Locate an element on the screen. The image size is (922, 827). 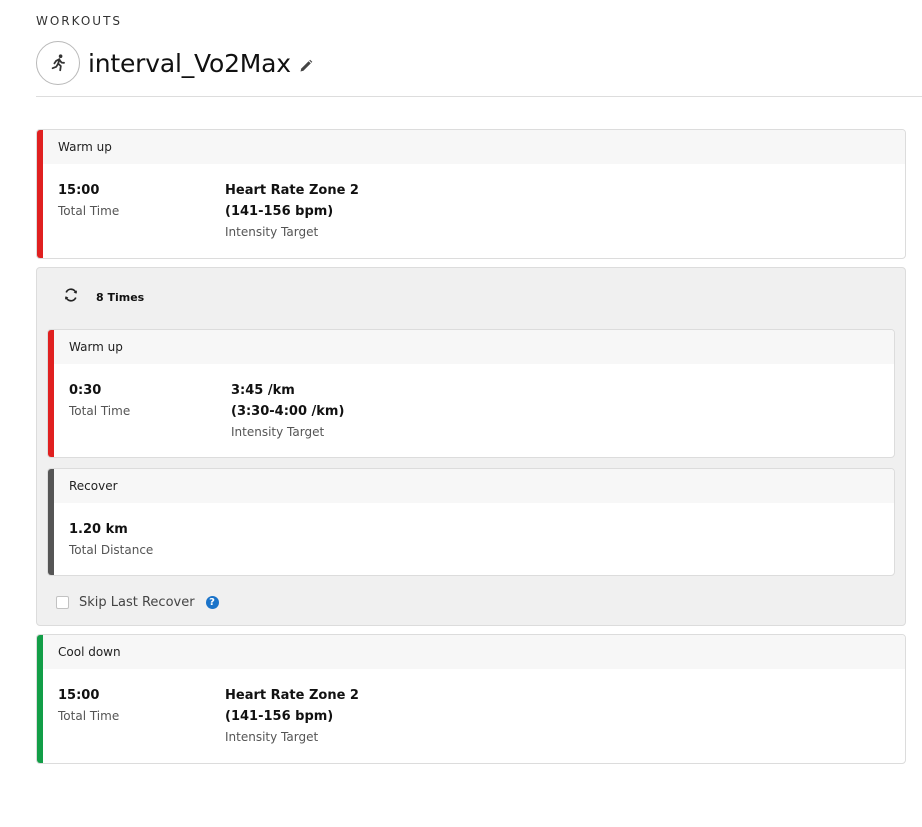
workout-header: interval_Vo2Max is located at coordinates (174, 63).